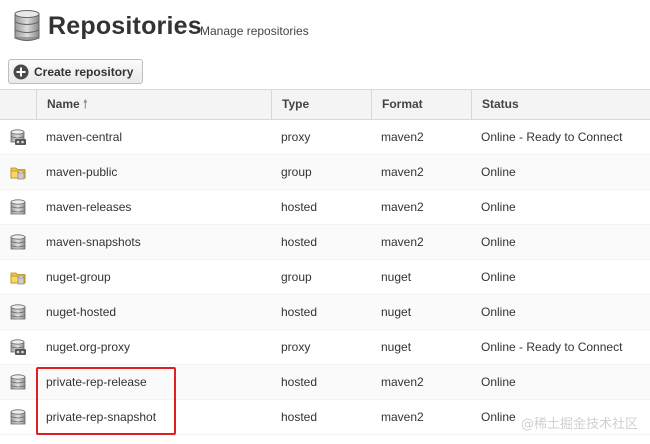 The height and width of the screenshot is (444, 650). Describe the element at coordinates (254, 31) in the screenshot. I see `page-subtitle: Manage repositories` at that location.